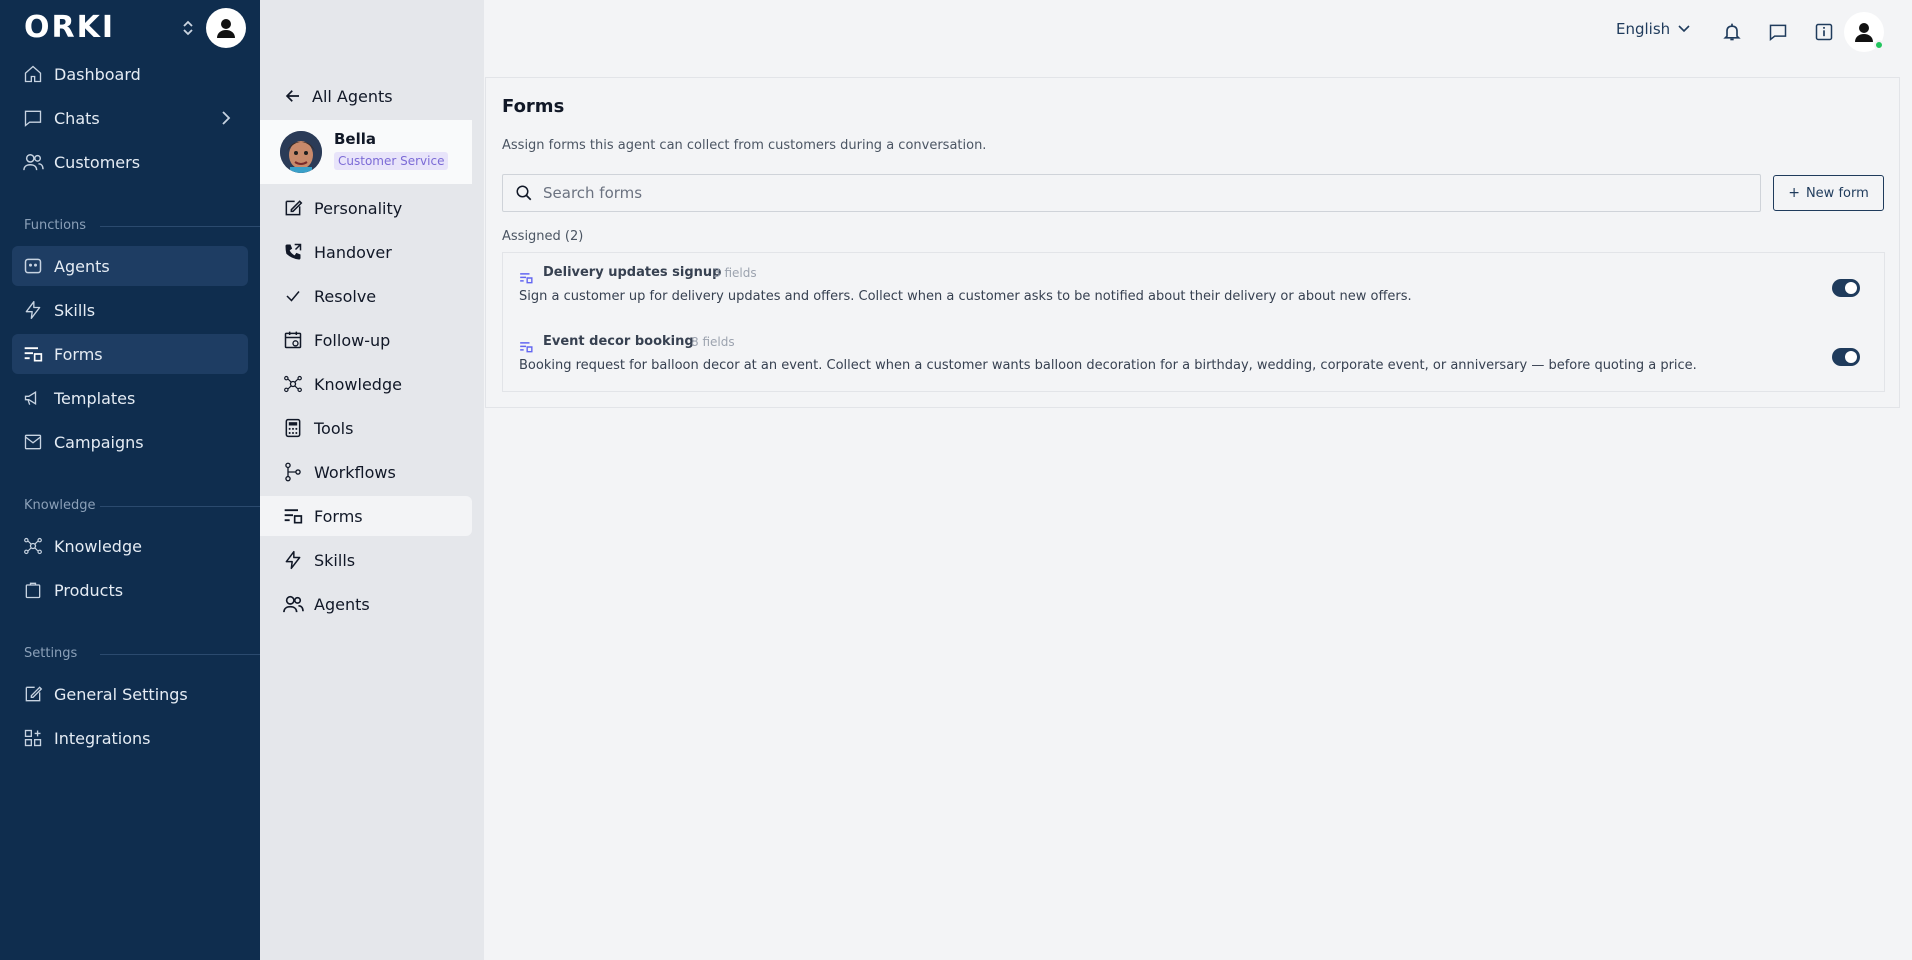 The width and height of the screenshot is (1912, 960). I want to click on nav-knowledge: Knowledge, so click(130, 546).